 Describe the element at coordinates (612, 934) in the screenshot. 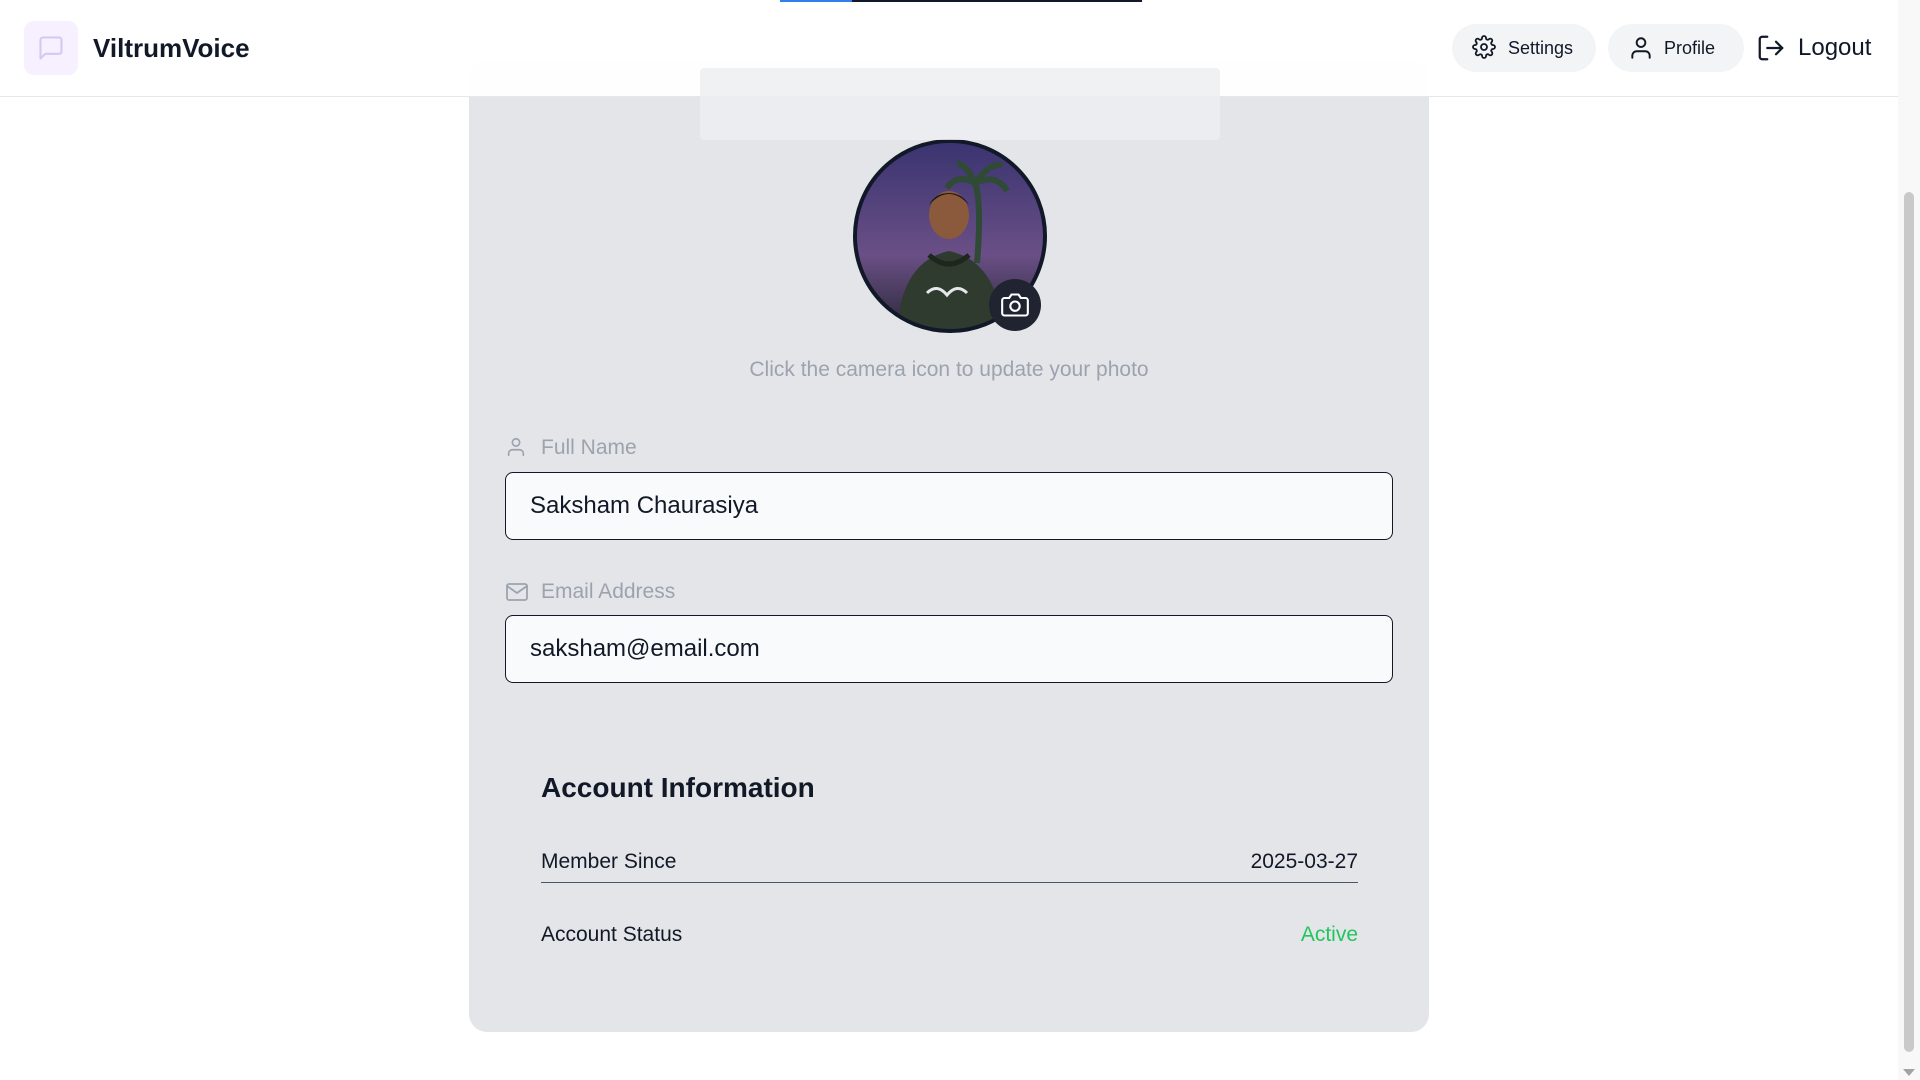

I see `account-status-label: Account Status` at that location.